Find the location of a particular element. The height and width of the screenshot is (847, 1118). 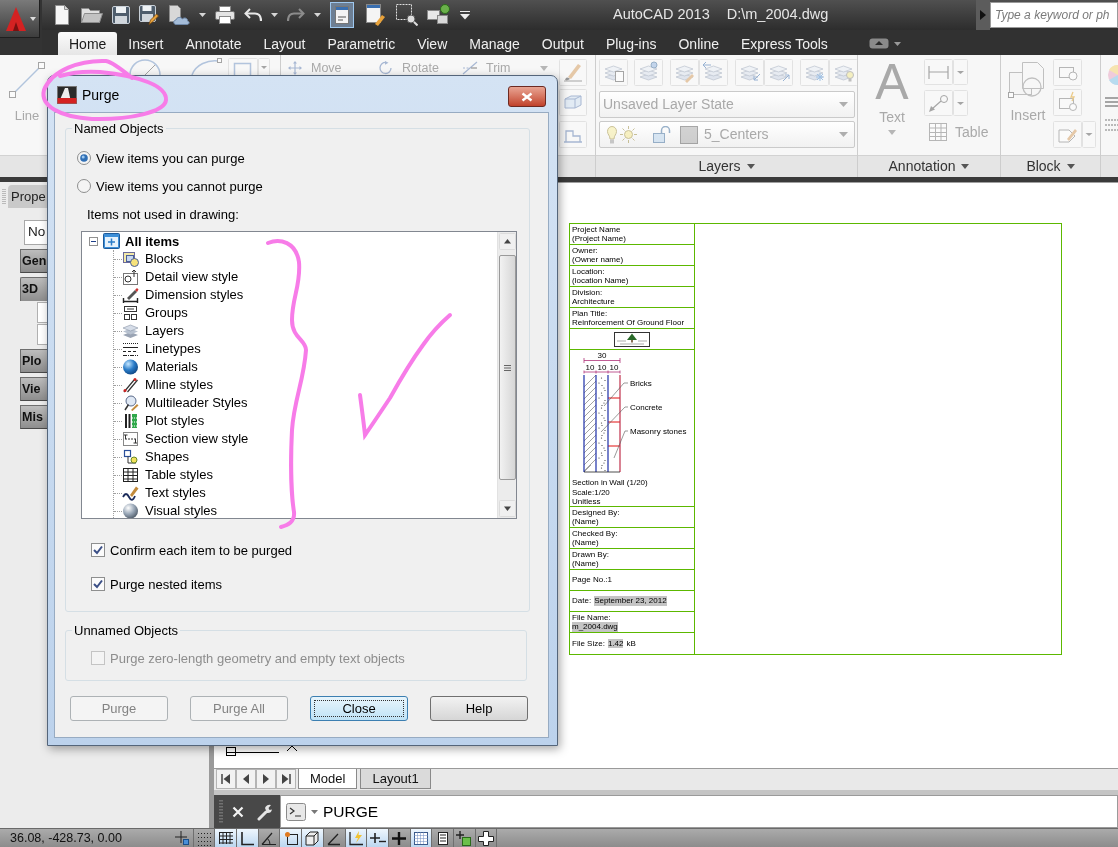

palette-title-tab: Prope is located at coordinates (27, 196).